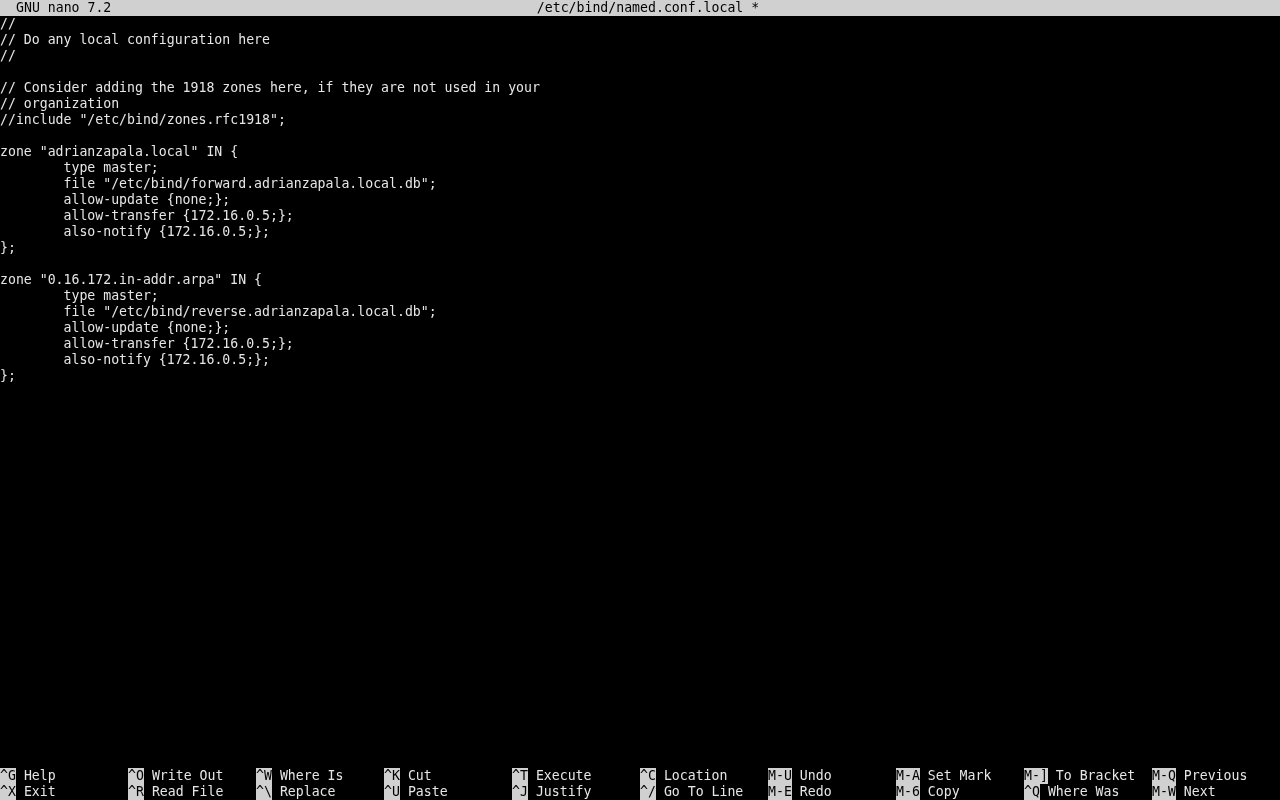  Describe the element at coordinates (648, 792) in the screenshot. I see `shortcut-key: ^/` at that location.